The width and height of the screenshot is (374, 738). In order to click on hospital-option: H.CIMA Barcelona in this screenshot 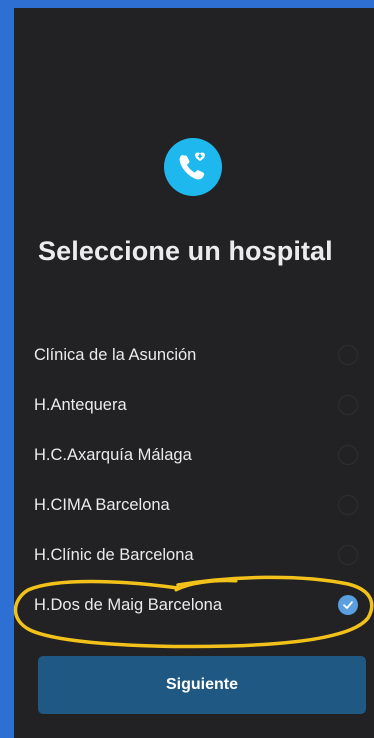, I will do `click(194, 505)`.